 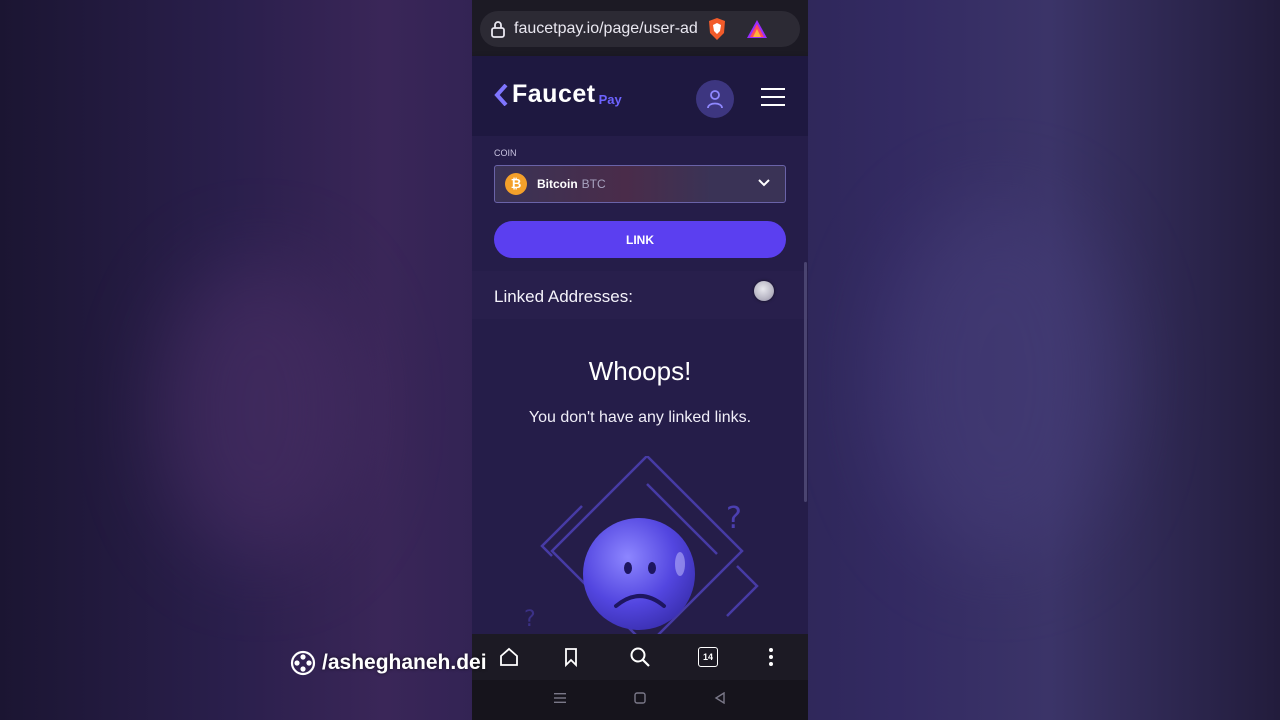 I want to click on chevron-down-icon, so click(x=764, y=183).